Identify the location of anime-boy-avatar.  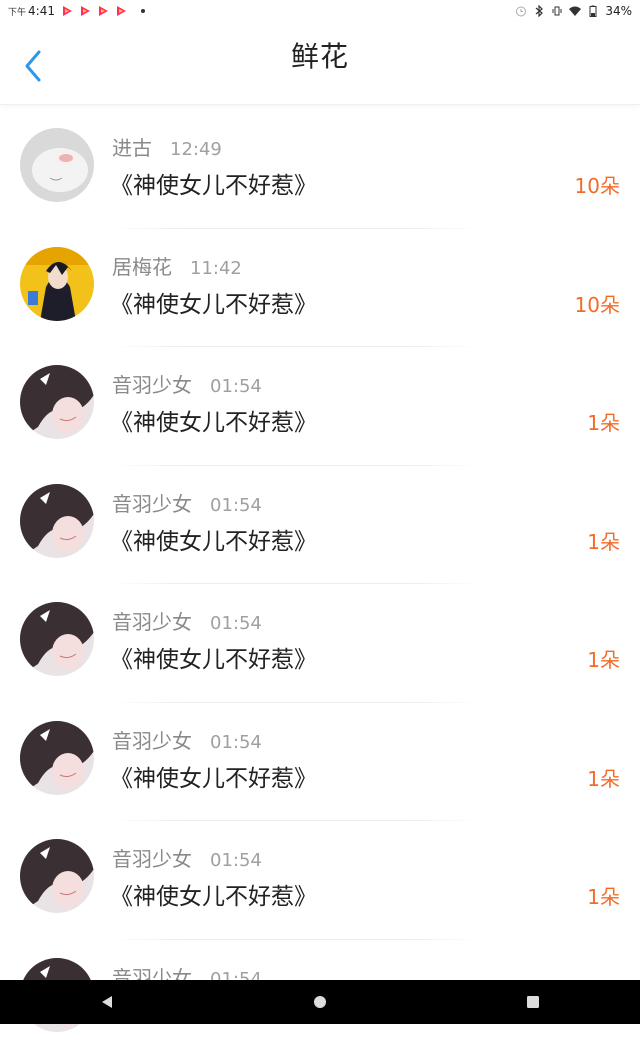
(57, 284).